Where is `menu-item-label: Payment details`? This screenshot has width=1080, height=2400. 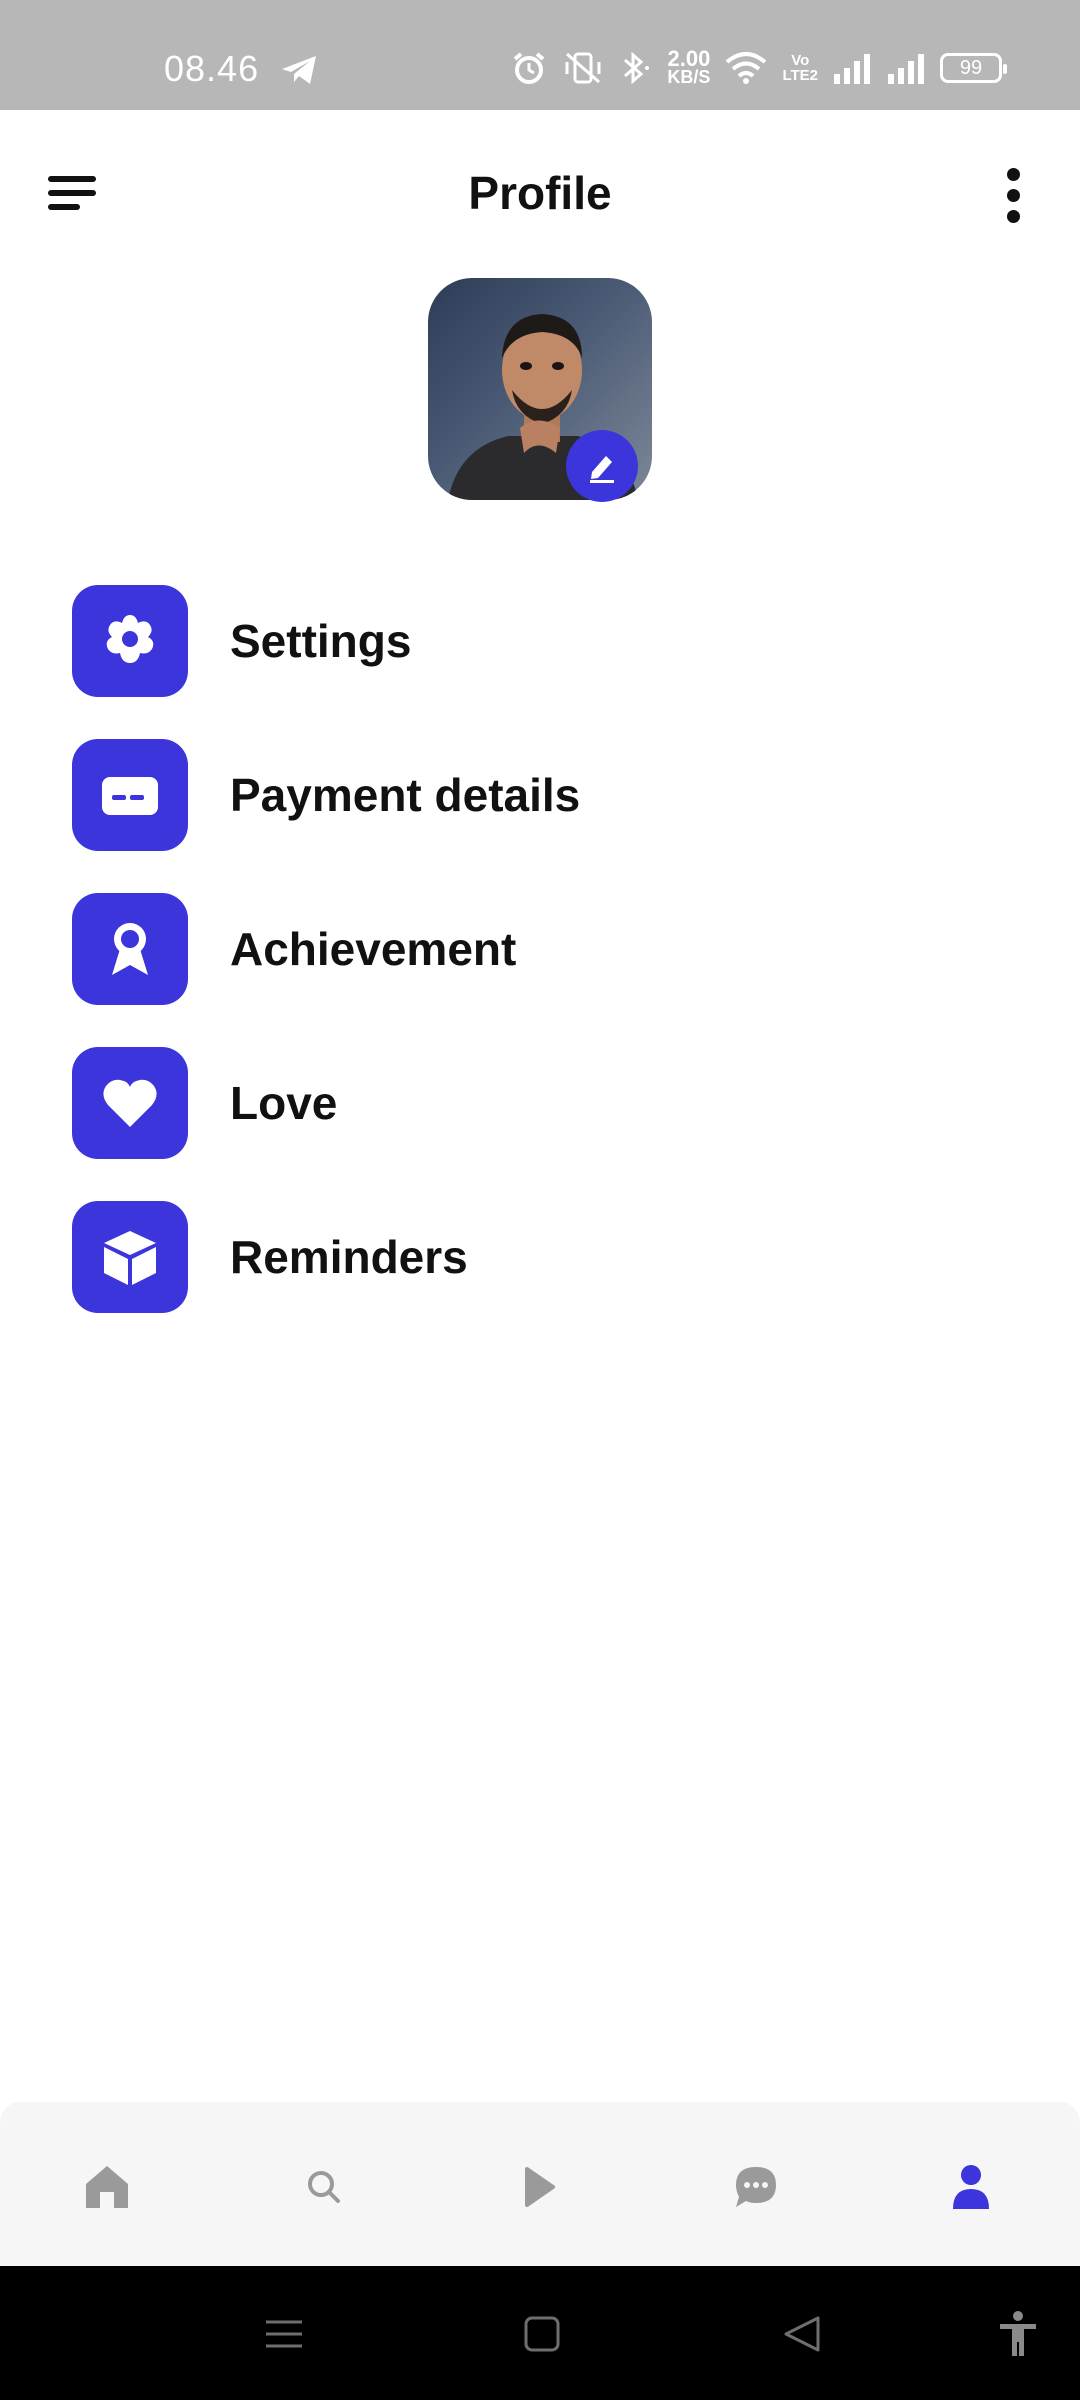 menu-item-label: Payment details is located at coordinates (405, 795).